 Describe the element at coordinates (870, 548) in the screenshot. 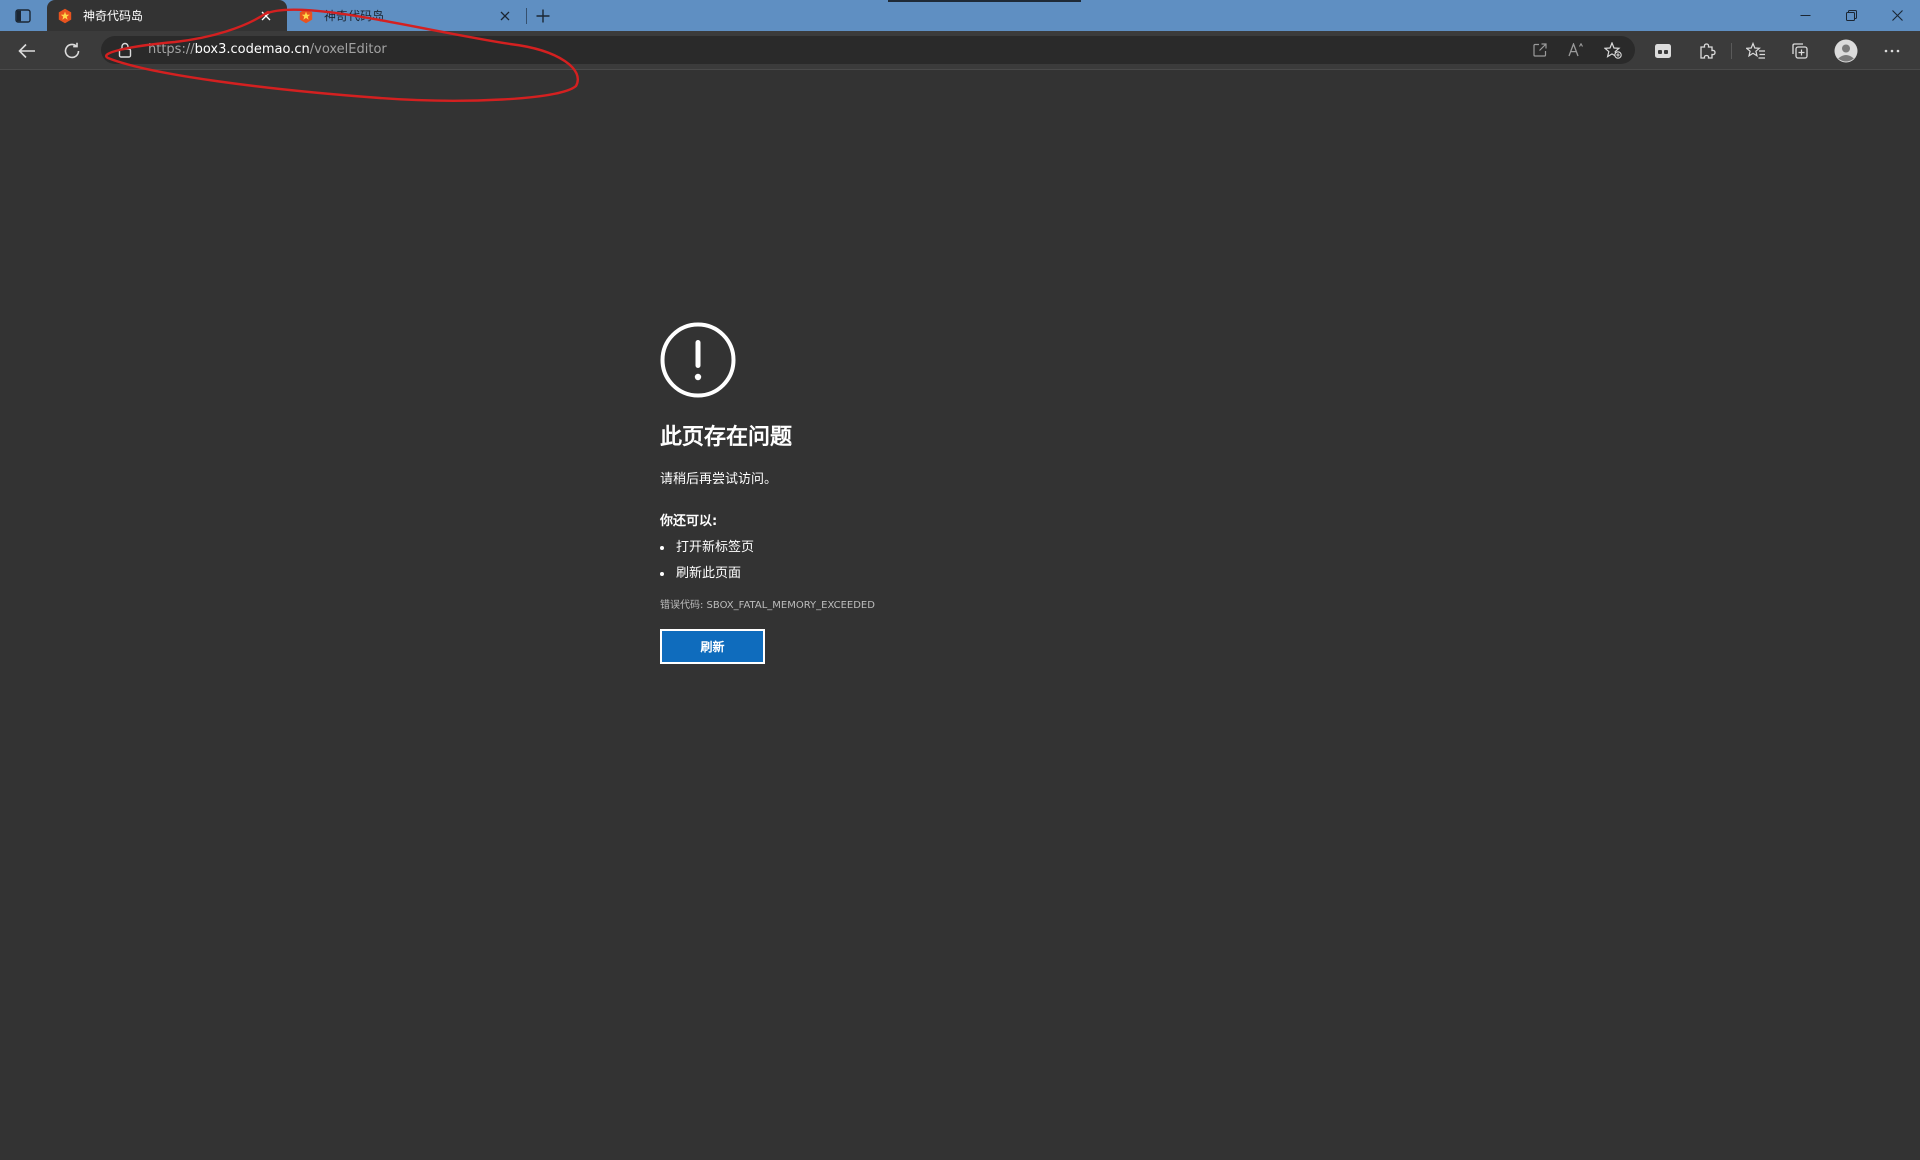

I see `option-open-new-tab: 打开新标签页` at that location.